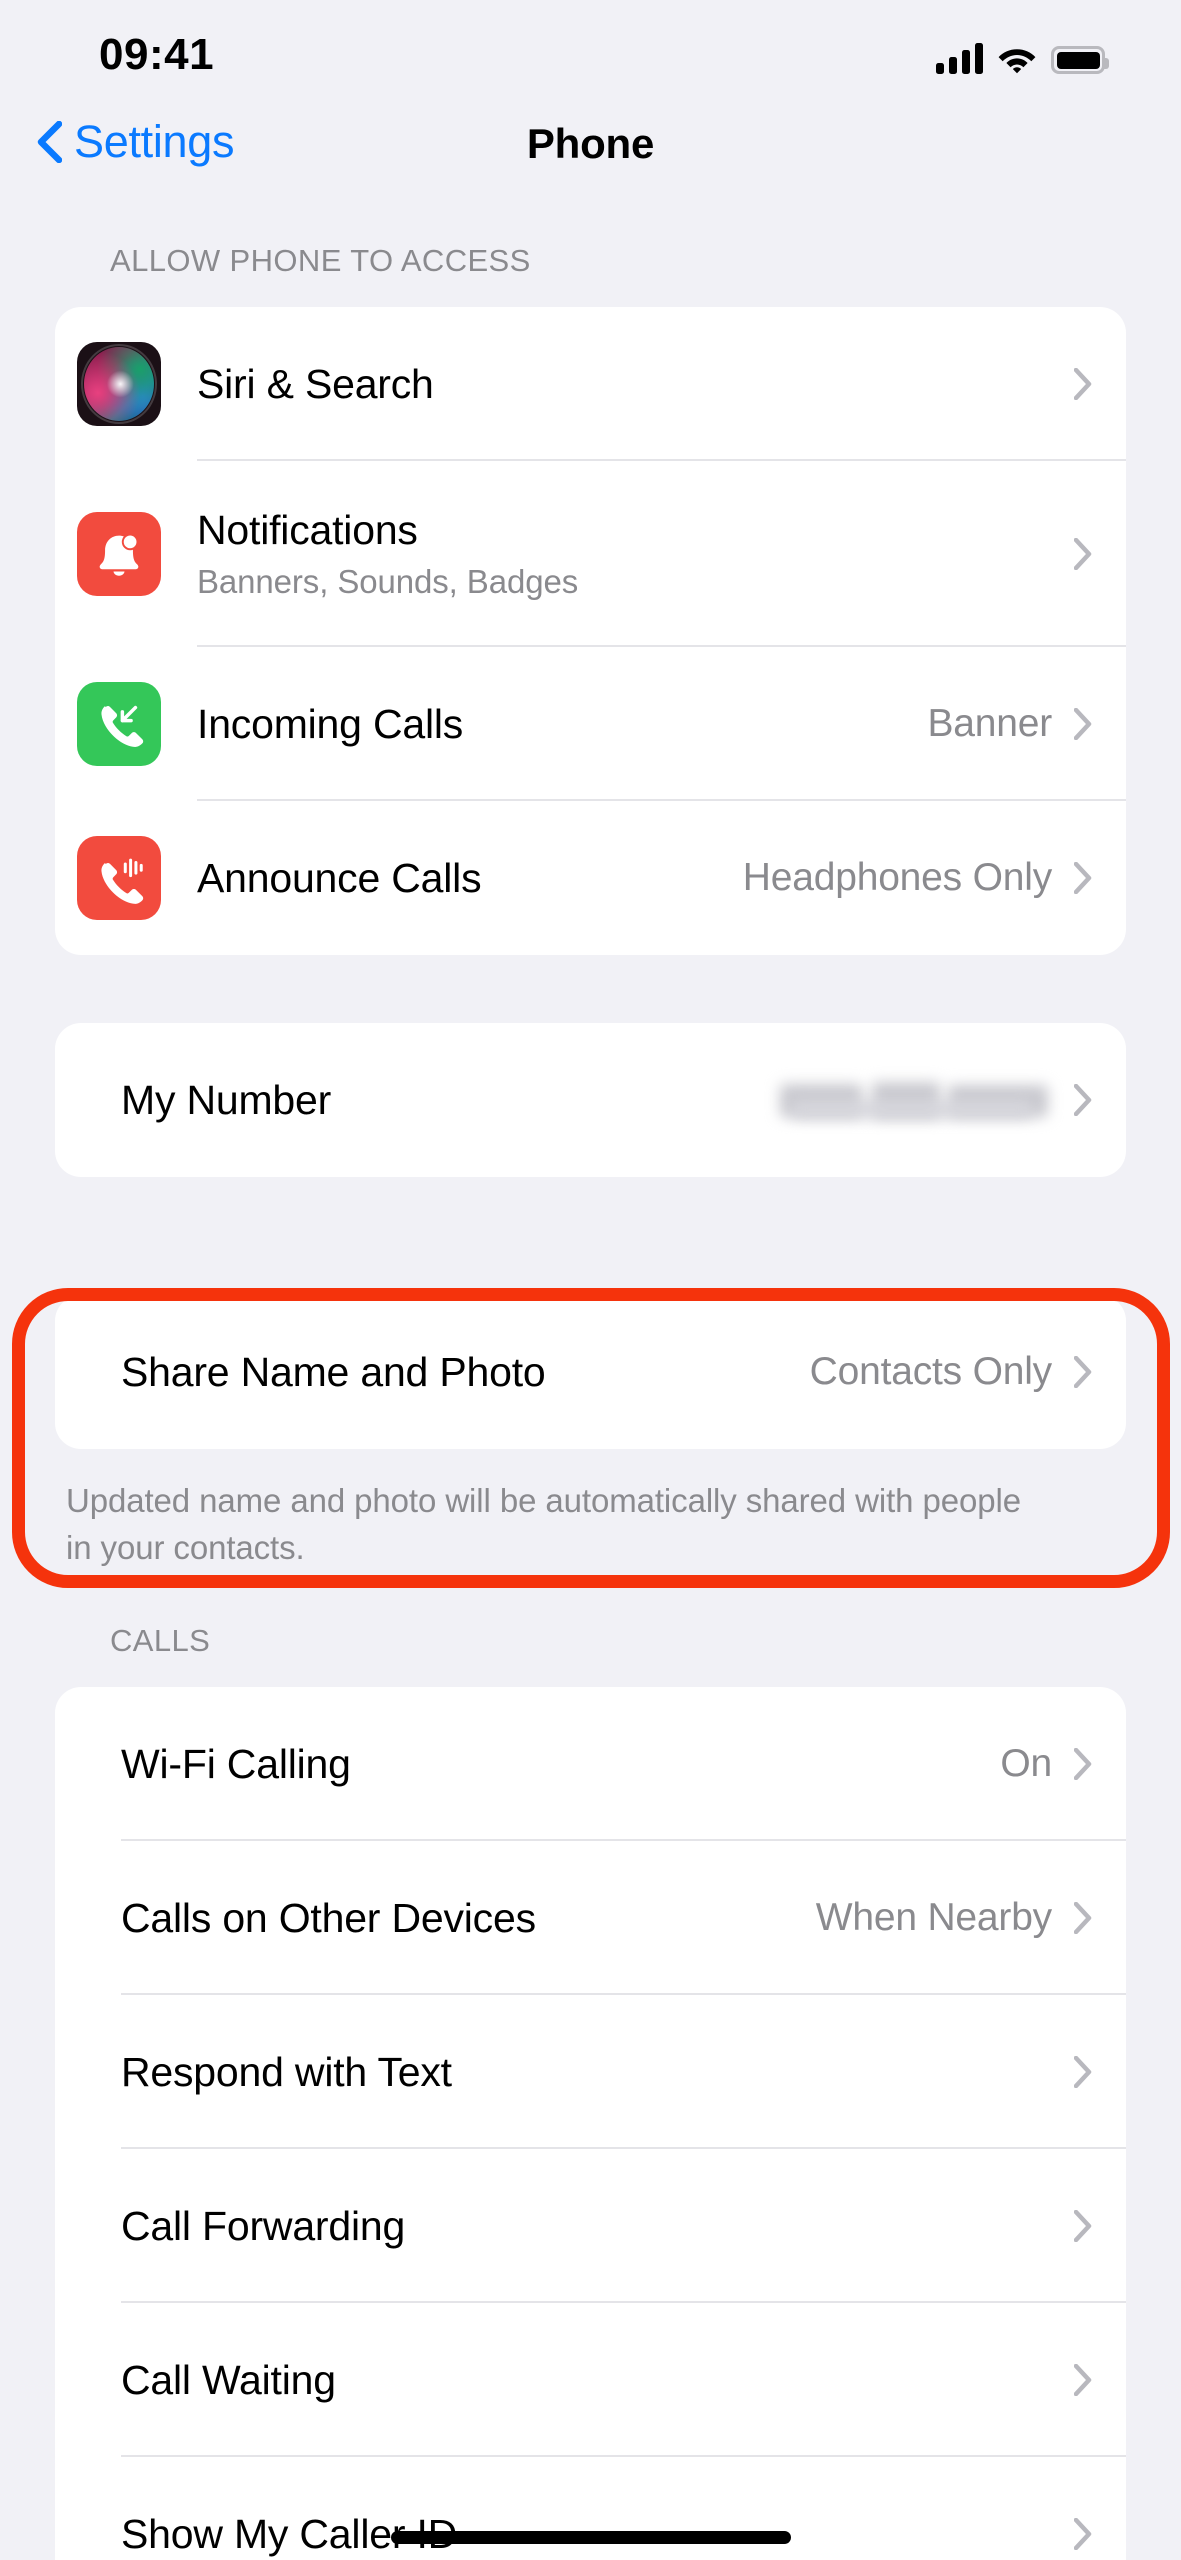 The height and width of the screenshot is (2560, 1181). I want to click on row-texts: Incoming Calls, so click(562, 724).